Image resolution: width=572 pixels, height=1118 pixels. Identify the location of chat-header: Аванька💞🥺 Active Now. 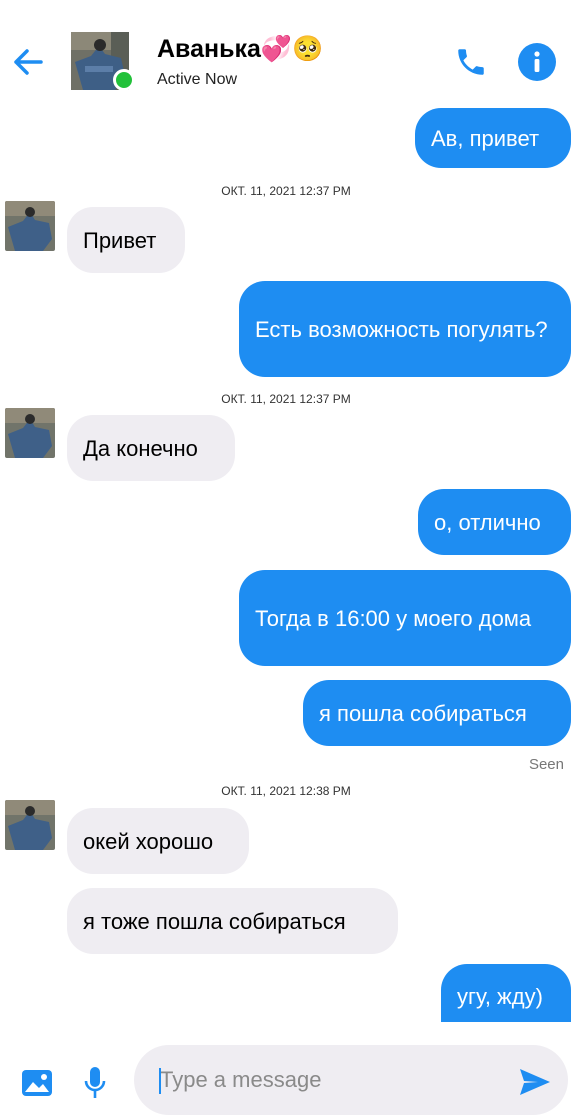
(286, 53).